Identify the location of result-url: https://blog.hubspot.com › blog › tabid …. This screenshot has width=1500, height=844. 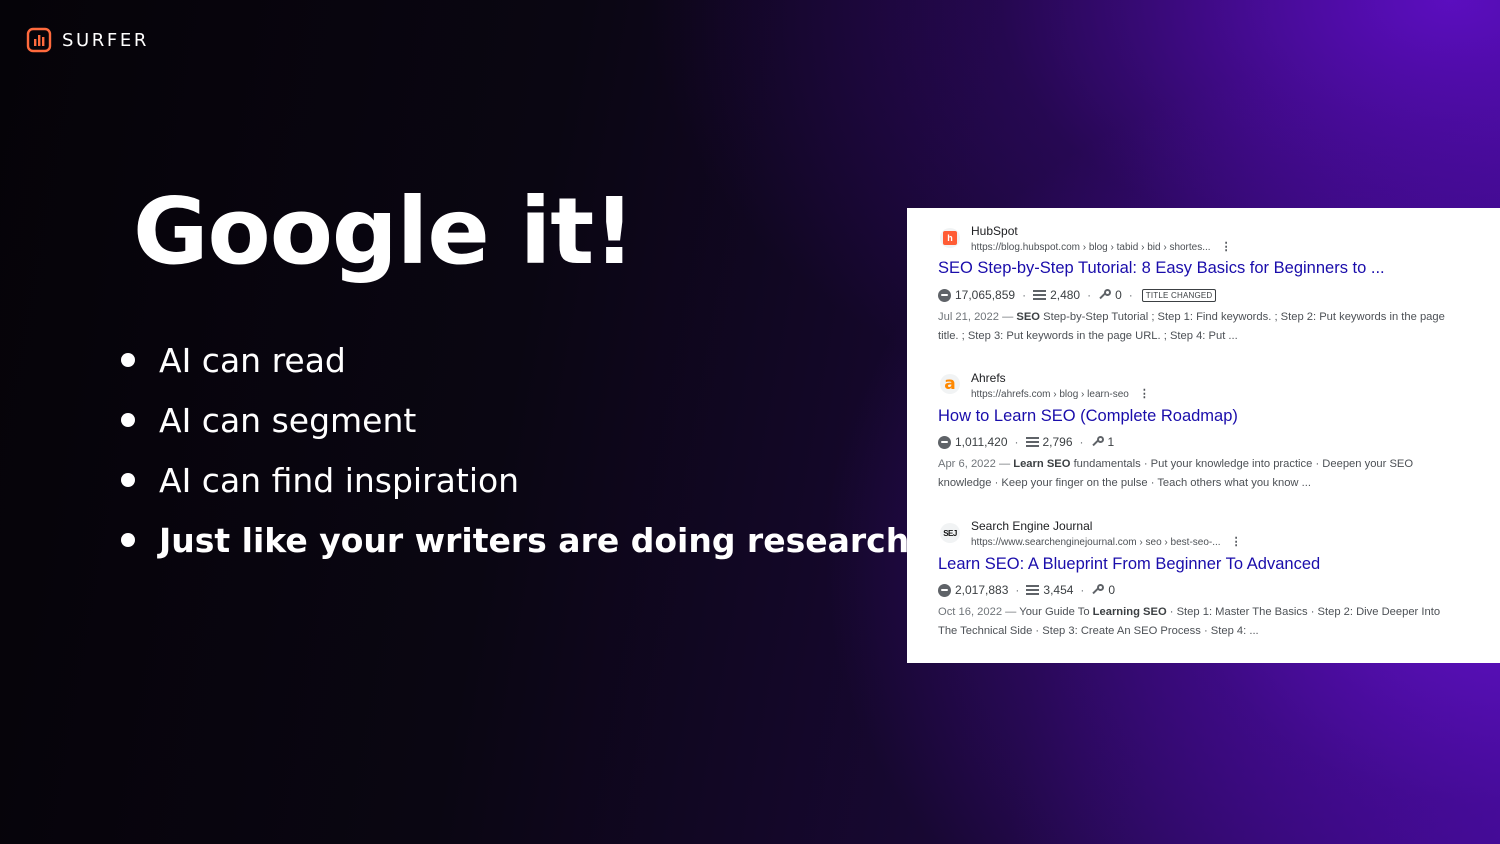
(1101, 246).